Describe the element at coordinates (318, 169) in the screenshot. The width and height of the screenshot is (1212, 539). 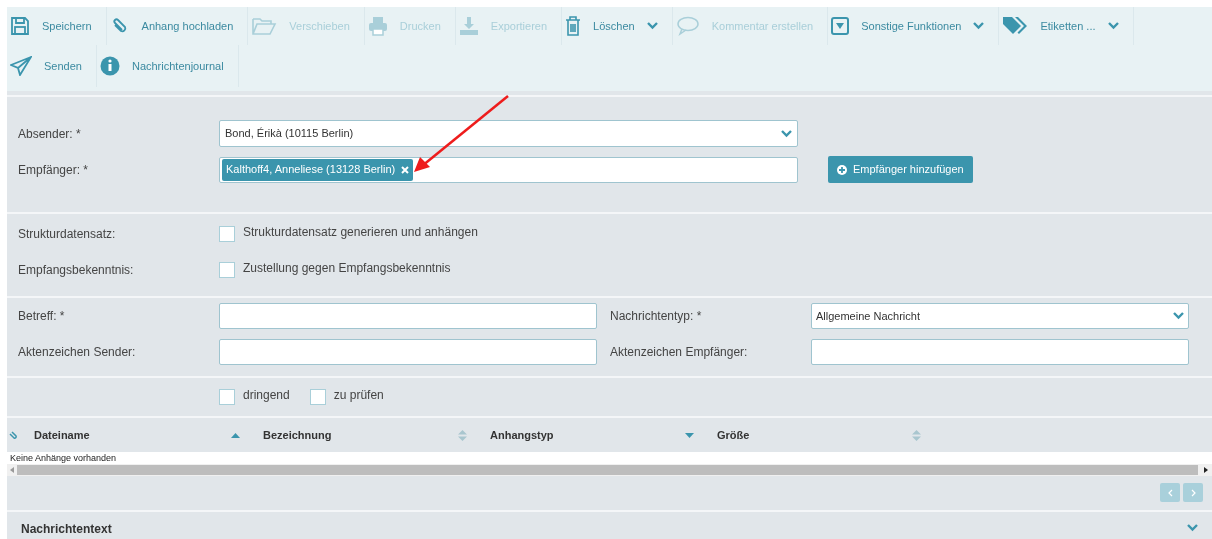
I see `recipient-tag: Kalthoff4, Anneliese (13128 Berlin)` at that location.